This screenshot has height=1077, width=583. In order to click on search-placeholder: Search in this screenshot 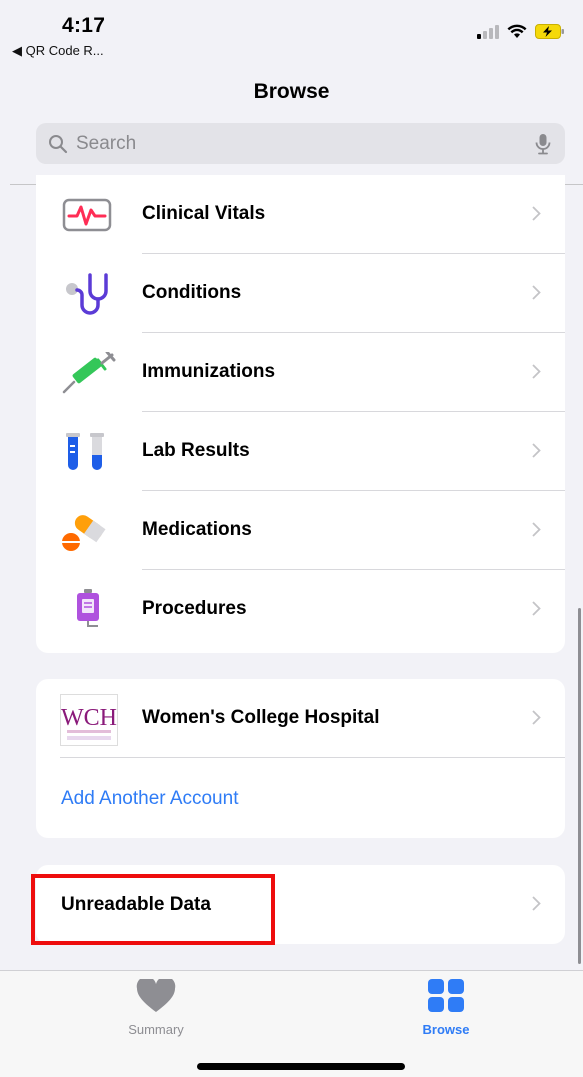, I will do `click(106, 143)`.